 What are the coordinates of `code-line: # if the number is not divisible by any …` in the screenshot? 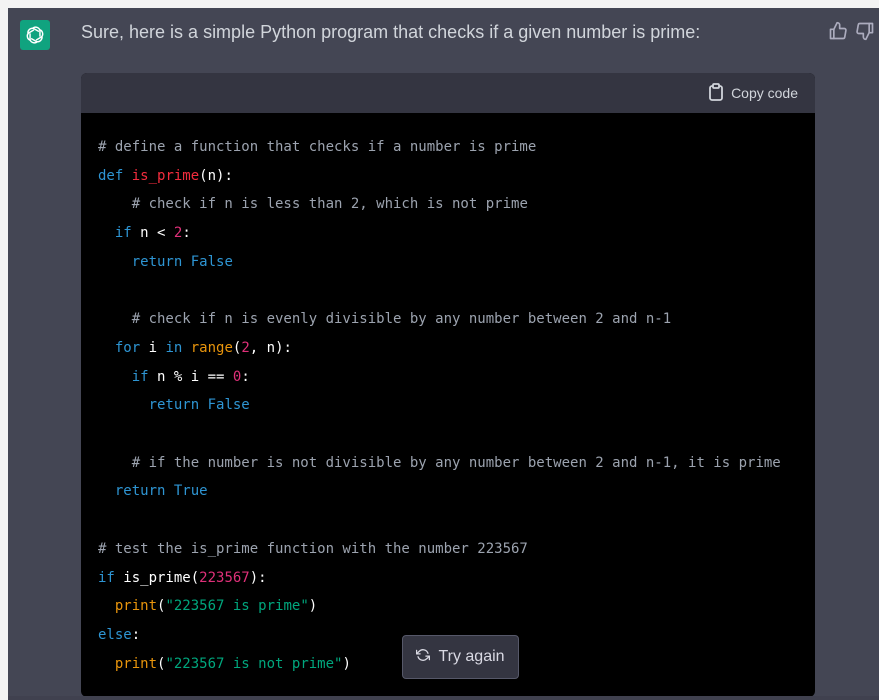 It's located at (447, 462).